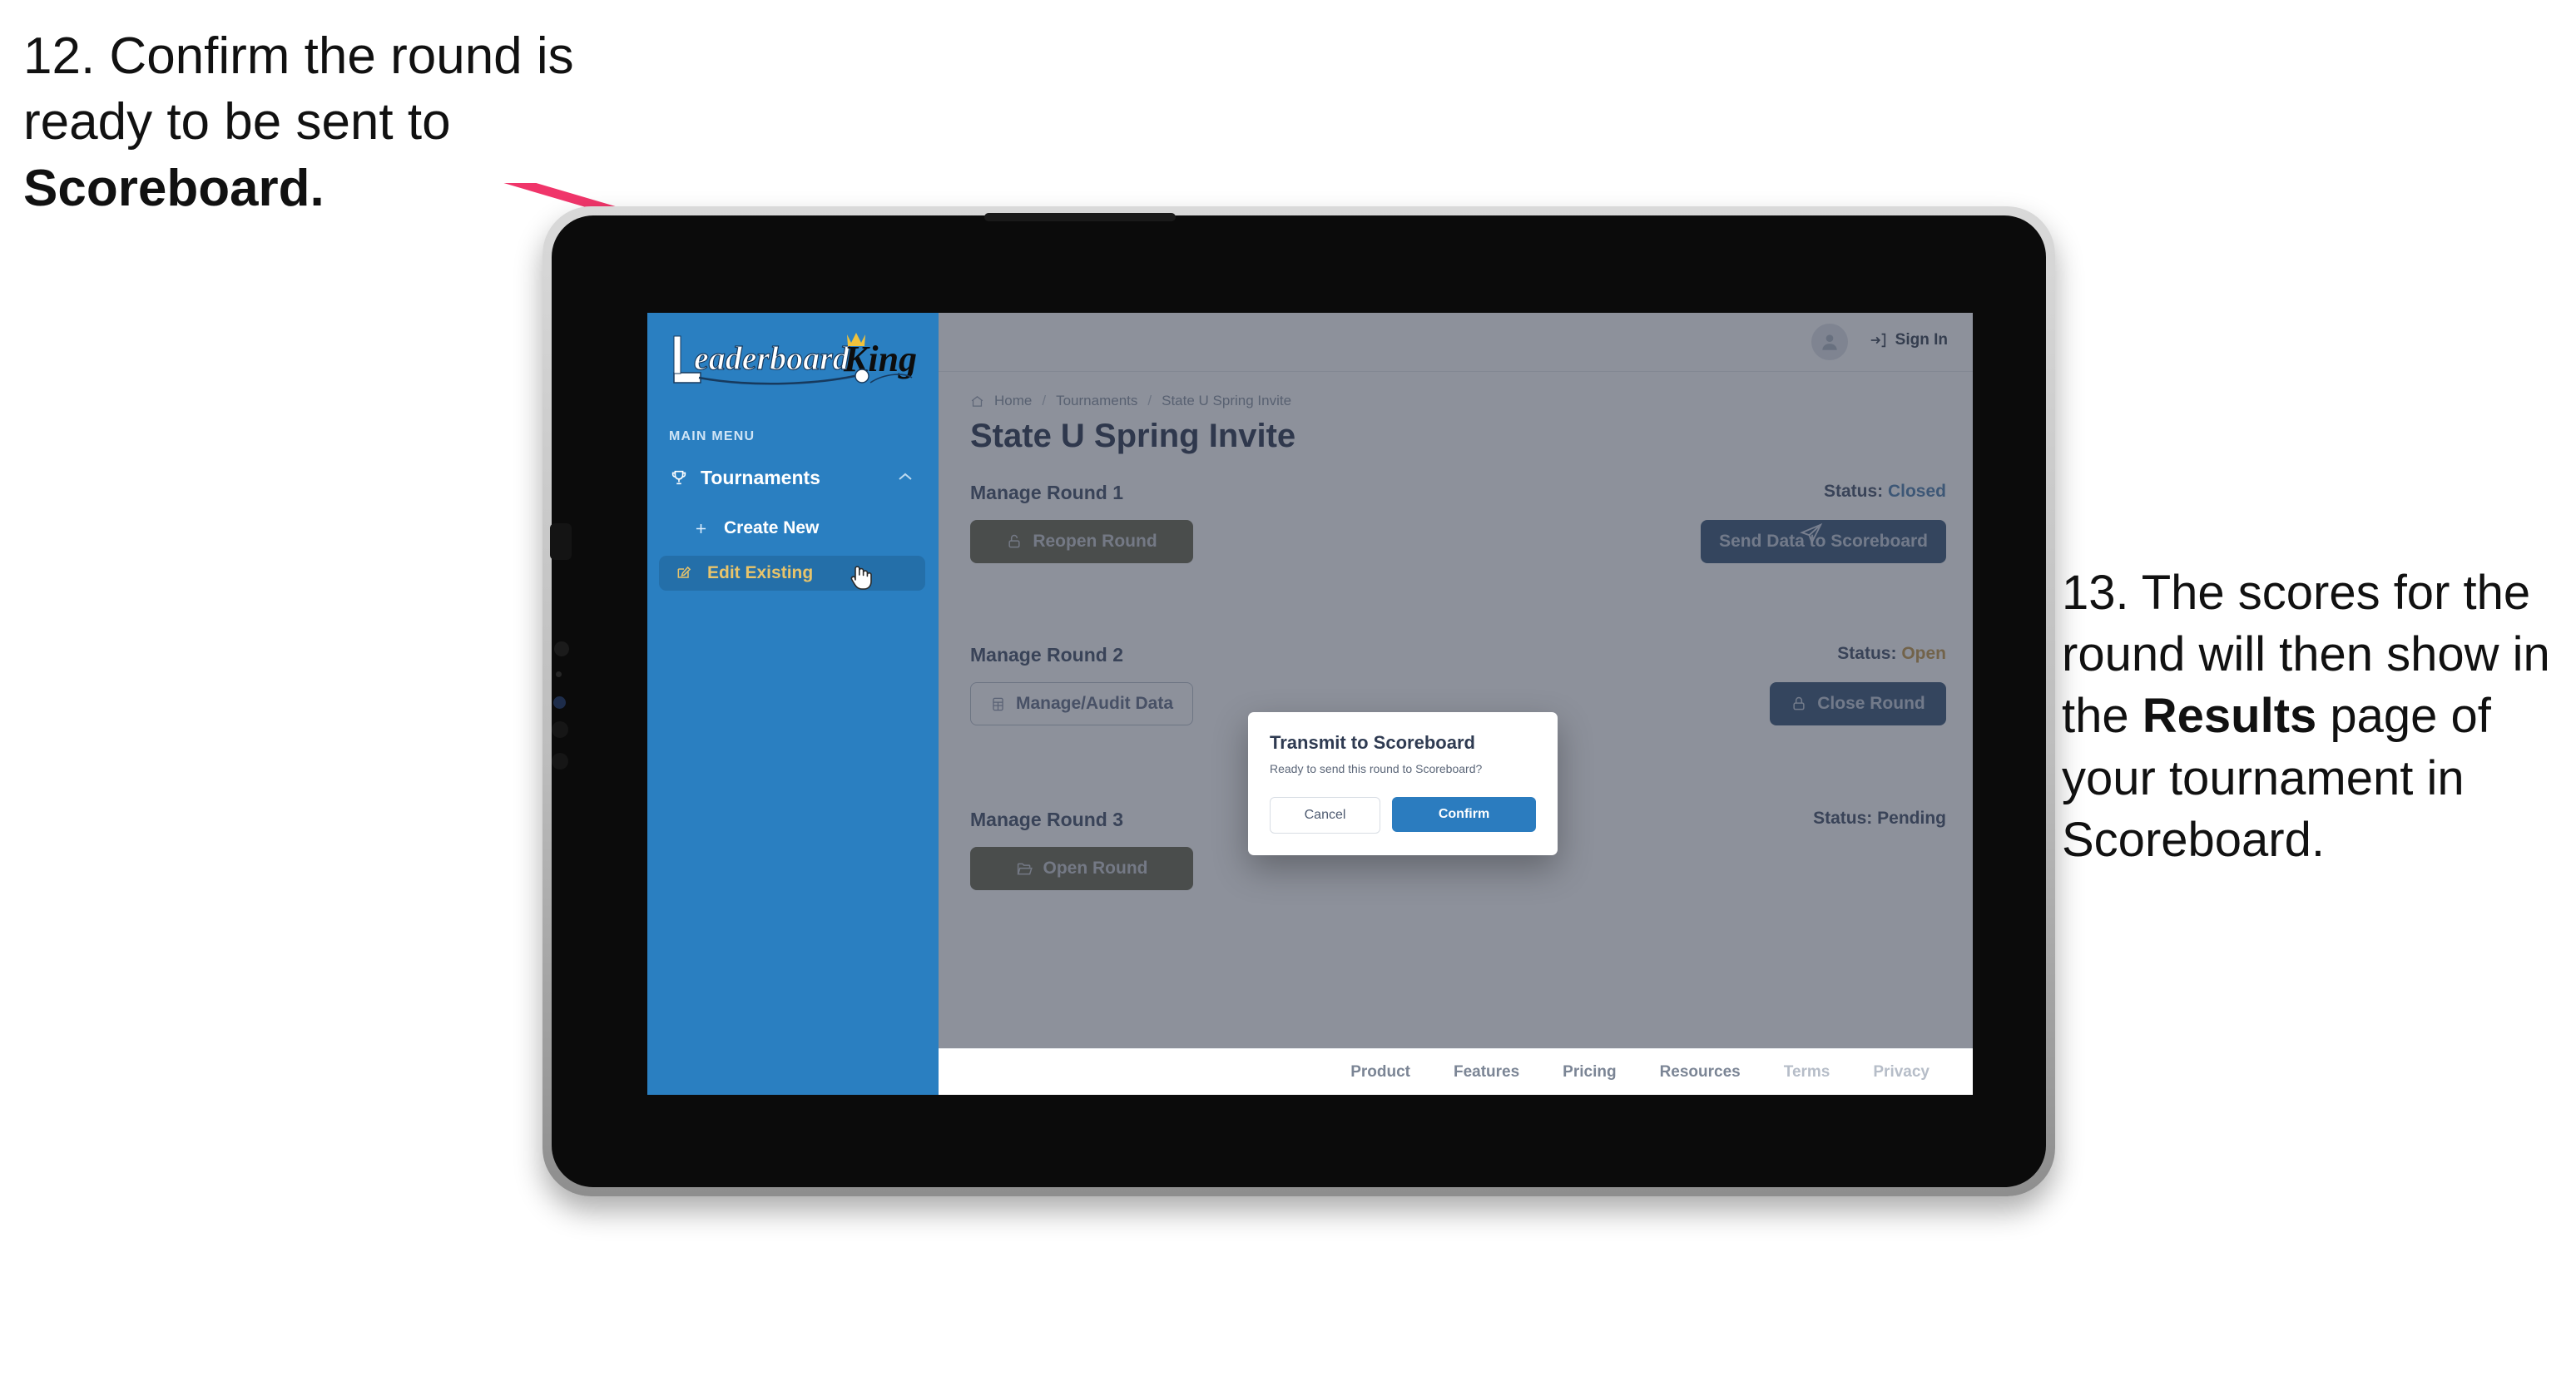  I want to click on sidebar-section-label: MAIN MENU, so click(712, 436).